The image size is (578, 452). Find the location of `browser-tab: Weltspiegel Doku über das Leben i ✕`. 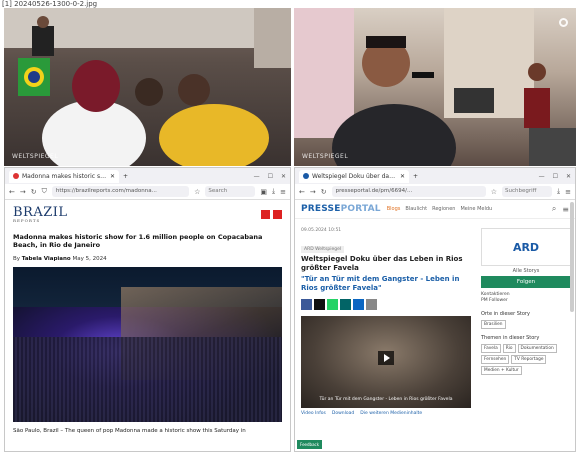

browser-tab: Weltspiegel Doku über das Leben i ✕ is located at coordinates (354, 176).